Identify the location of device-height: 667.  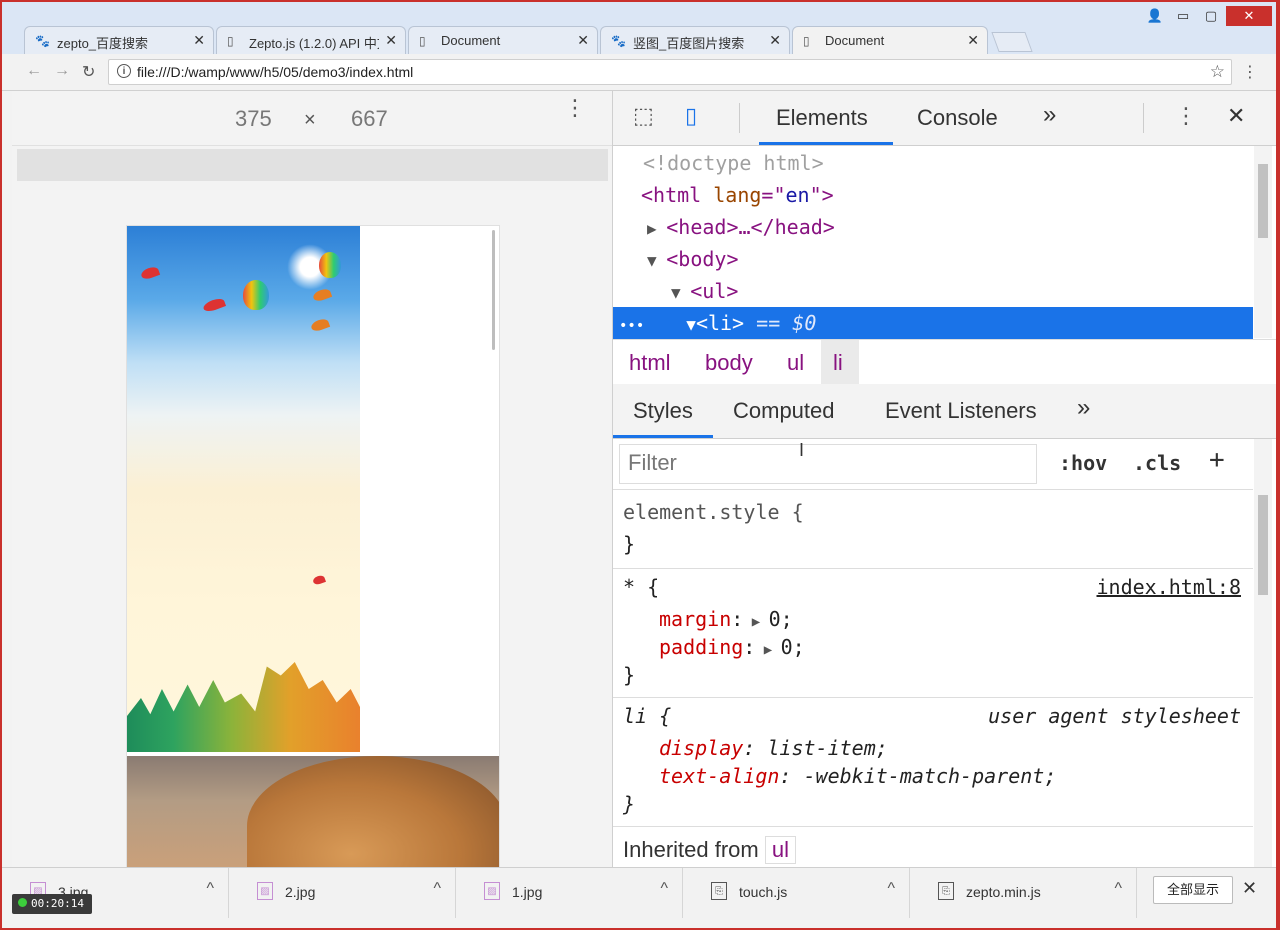
(369, 119).